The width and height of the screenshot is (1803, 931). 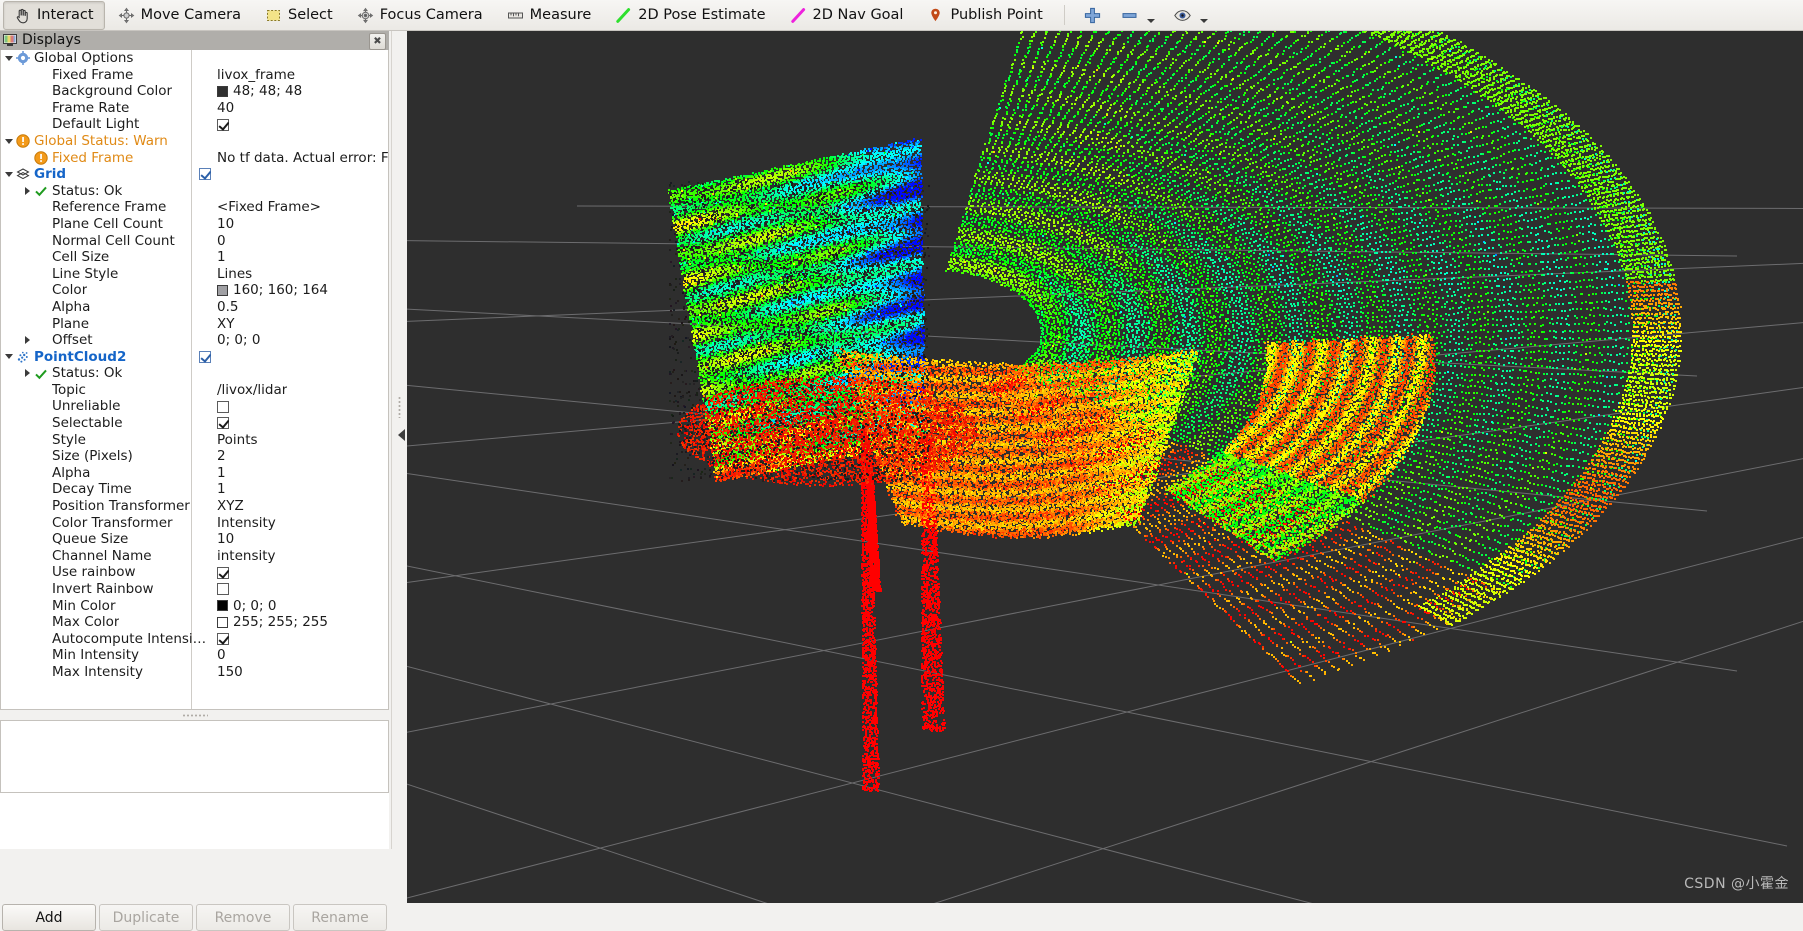 I want to click on property-row: Offset 0; 0; 0, so click(x=194, y=340).